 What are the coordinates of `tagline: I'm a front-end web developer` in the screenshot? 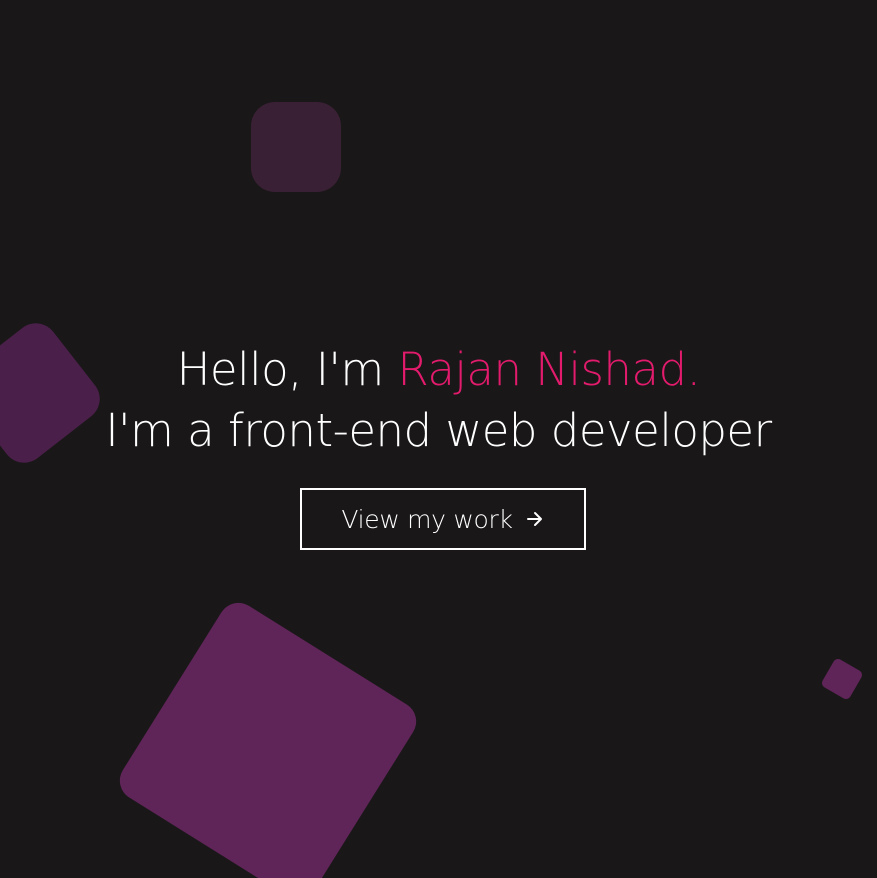 It's located at (438, 430).